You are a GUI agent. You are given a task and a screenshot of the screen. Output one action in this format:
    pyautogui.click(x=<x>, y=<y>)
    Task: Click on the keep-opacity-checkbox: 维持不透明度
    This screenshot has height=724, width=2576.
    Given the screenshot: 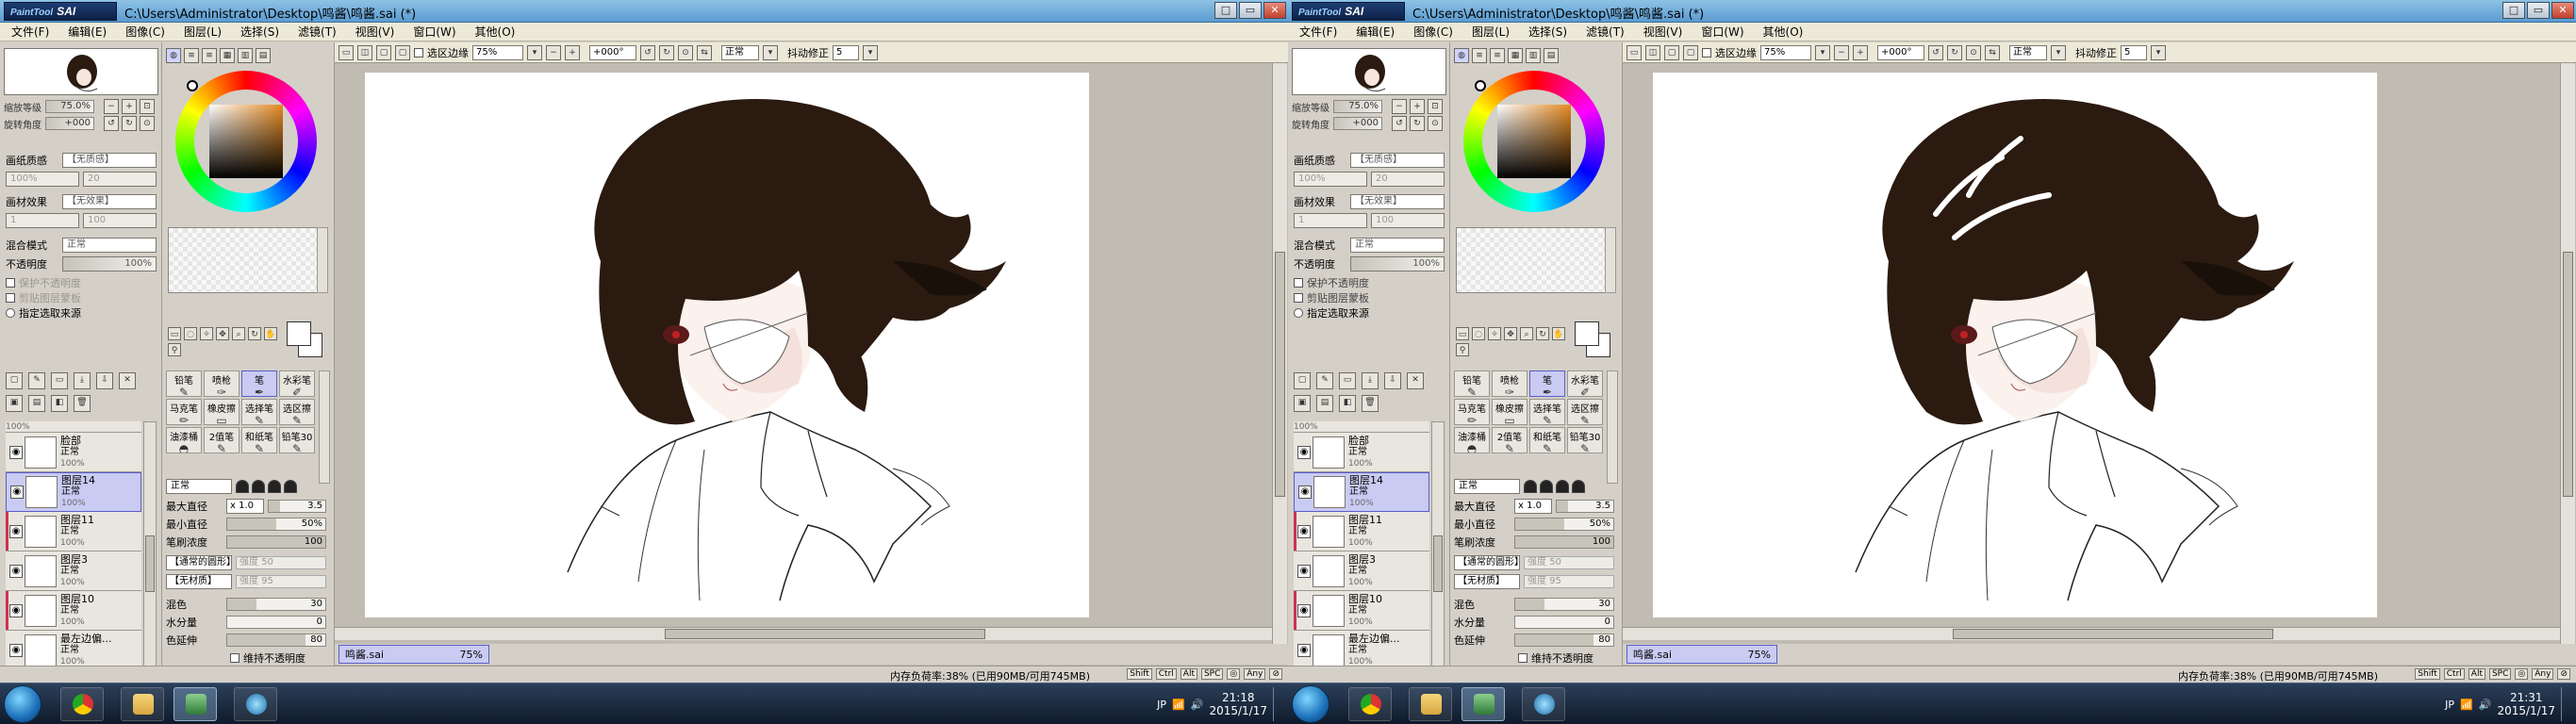 What is the action you would take?
    pyautogui.click(x=1555, y=658)
    